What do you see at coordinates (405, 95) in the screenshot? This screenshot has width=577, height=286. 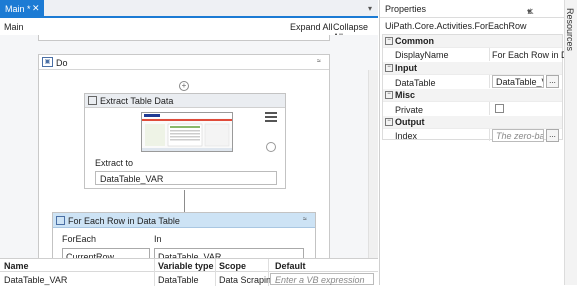 I see `category-label: Misc` at bounding box center [405, 95].